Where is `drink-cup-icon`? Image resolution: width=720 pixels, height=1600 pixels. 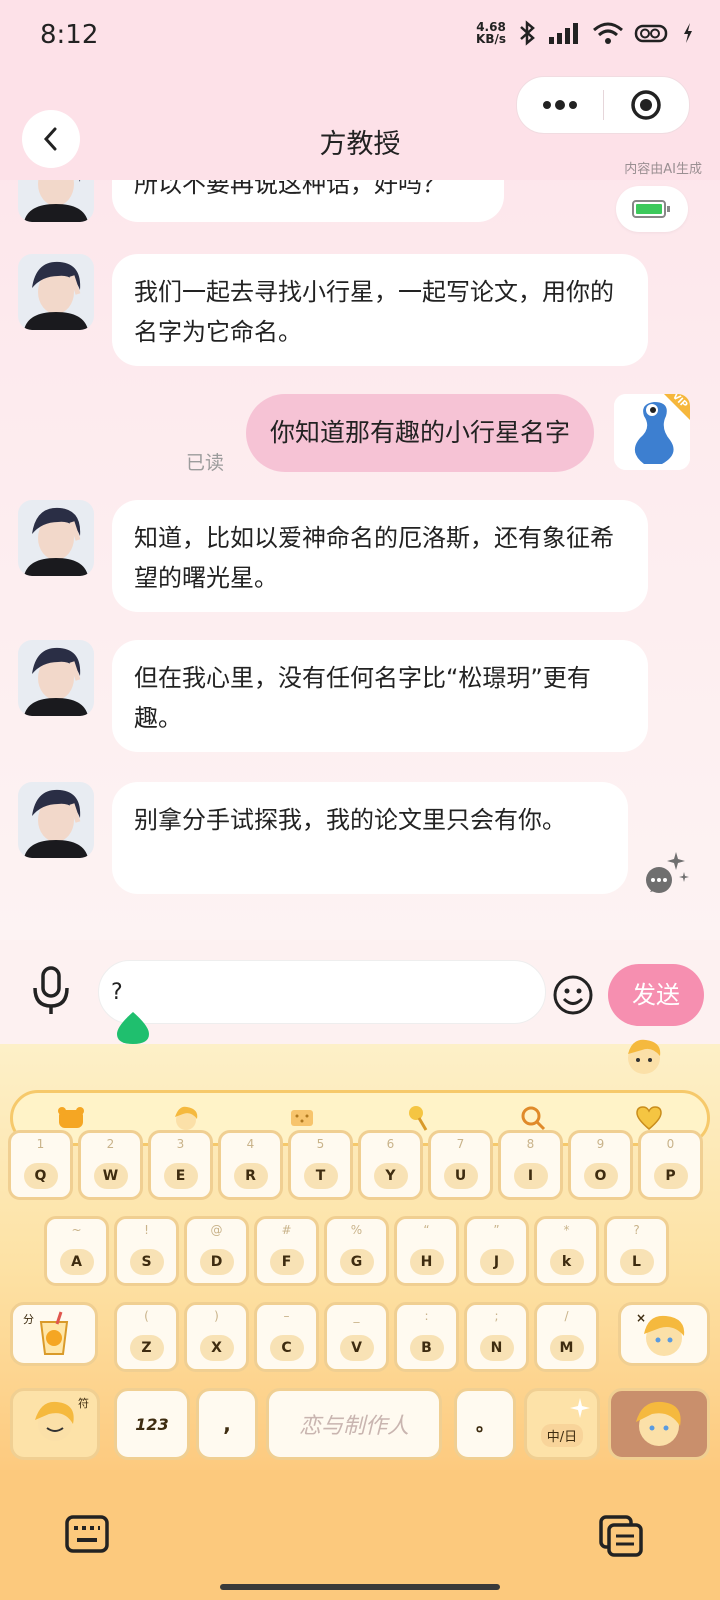
drink-cup-icon is located at coordinates (54, 1333).